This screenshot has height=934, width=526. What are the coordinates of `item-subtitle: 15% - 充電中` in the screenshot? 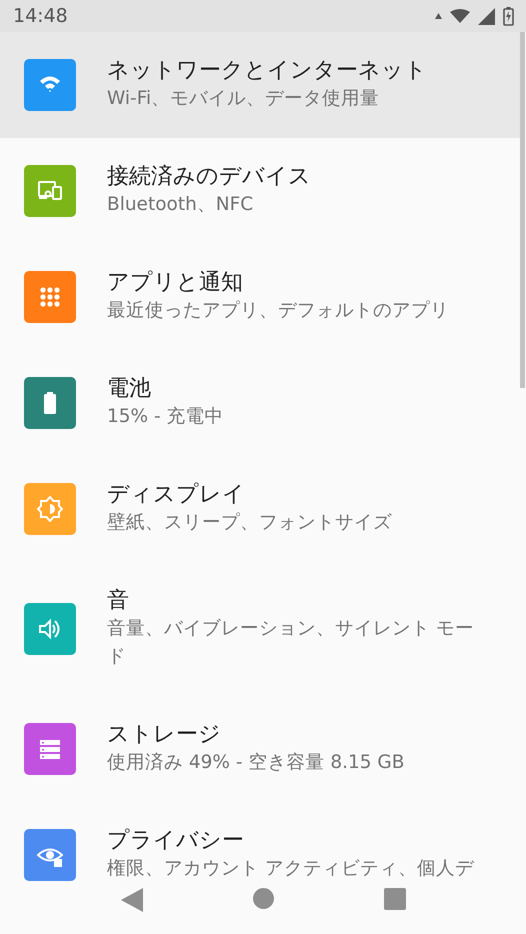 It's located at (166, 417).